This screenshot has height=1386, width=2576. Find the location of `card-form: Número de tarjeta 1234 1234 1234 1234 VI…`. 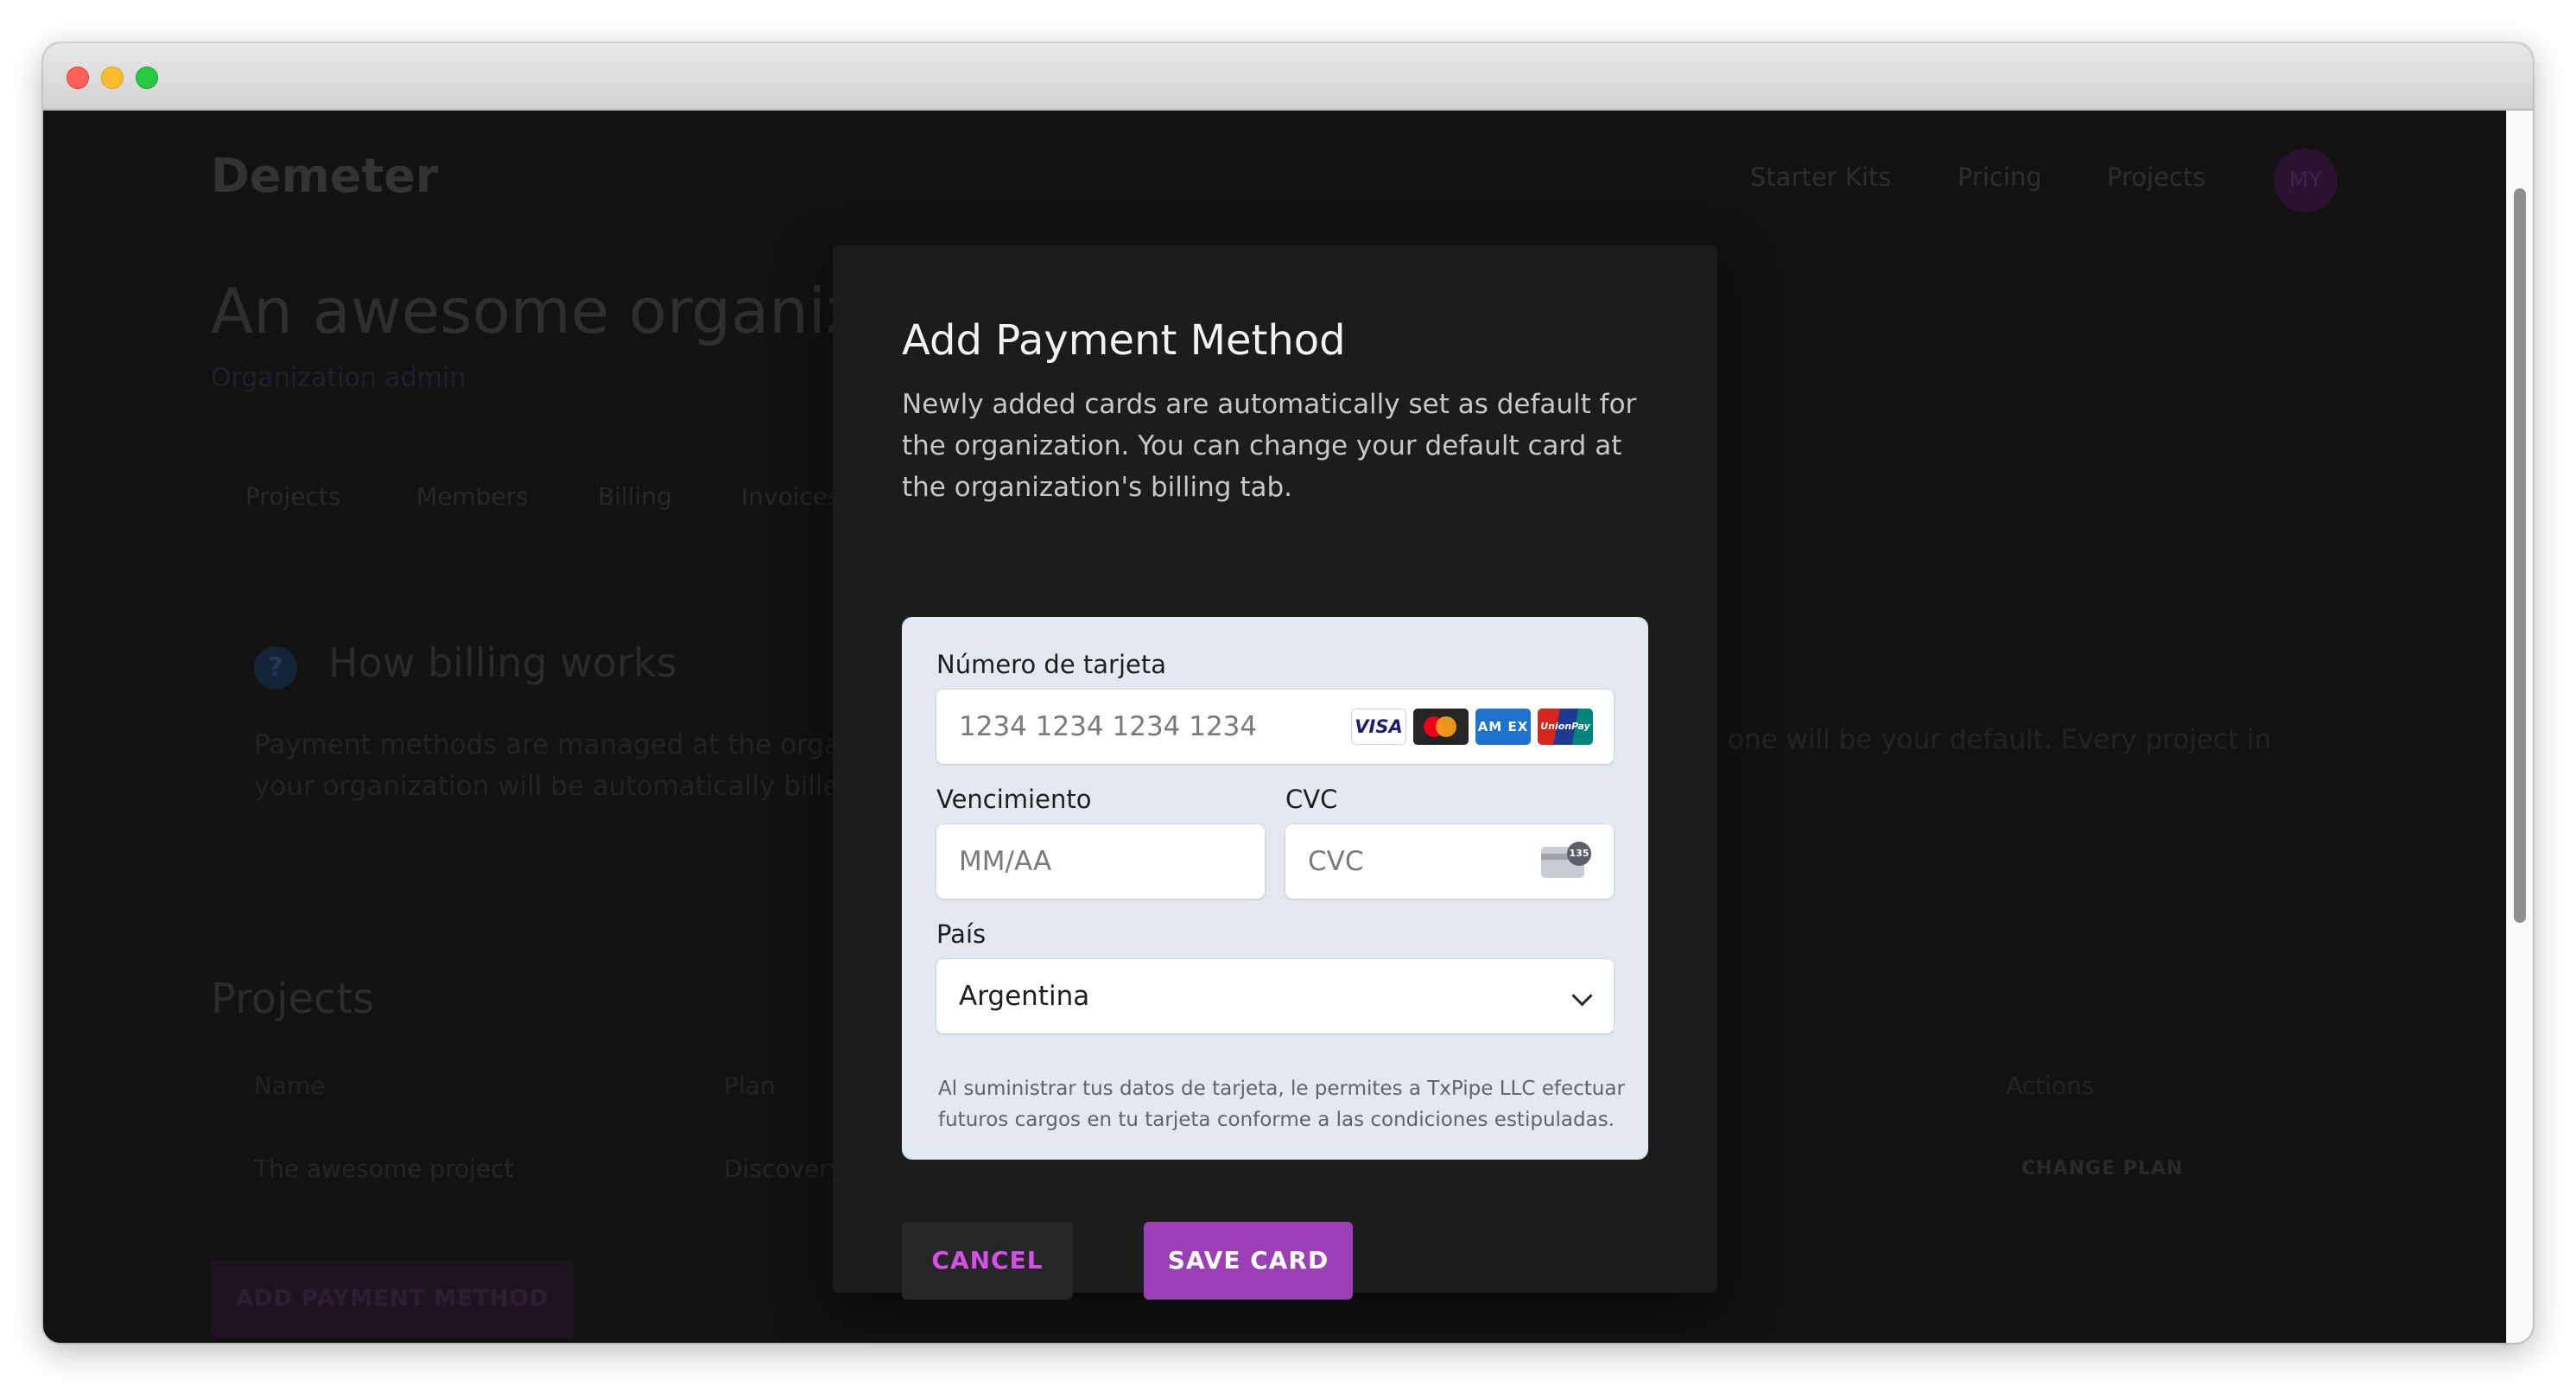

card-form: Número de tarjeta 1234 1234 1234 1234 VI… is located at coordinates (1275, 888).